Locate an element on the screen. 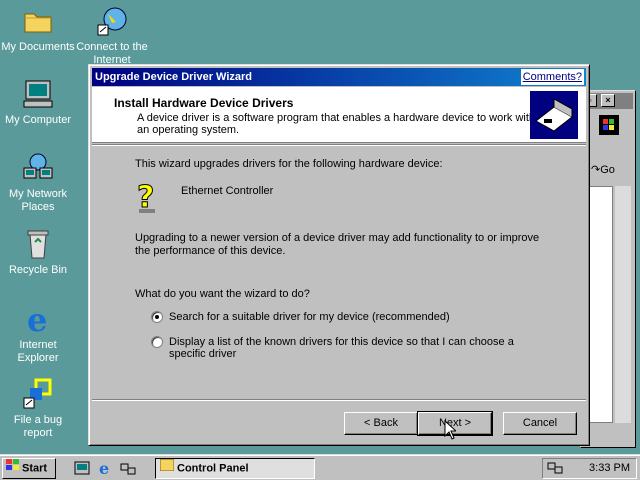 This screenshot has height=480, width=640. folder-icon is located at coordinates (38, 21).